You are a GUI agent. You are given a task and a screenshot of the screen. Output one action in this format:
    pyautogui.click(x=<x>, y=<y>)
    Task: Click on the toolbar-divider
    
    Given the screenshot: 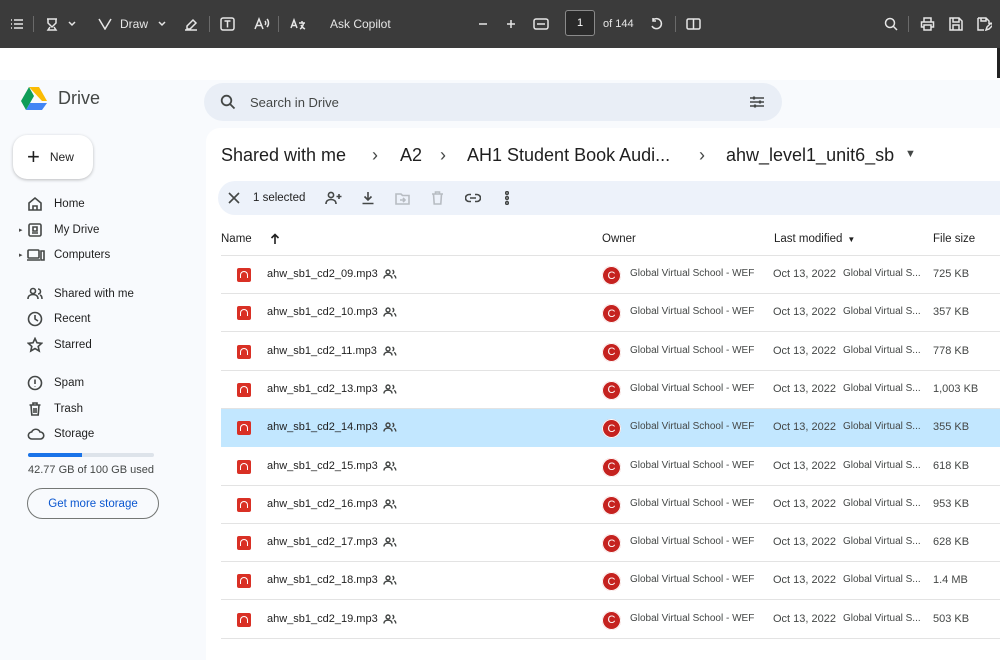 What is the action you would take?
    pyautogui.click(x=278, y=24)
    